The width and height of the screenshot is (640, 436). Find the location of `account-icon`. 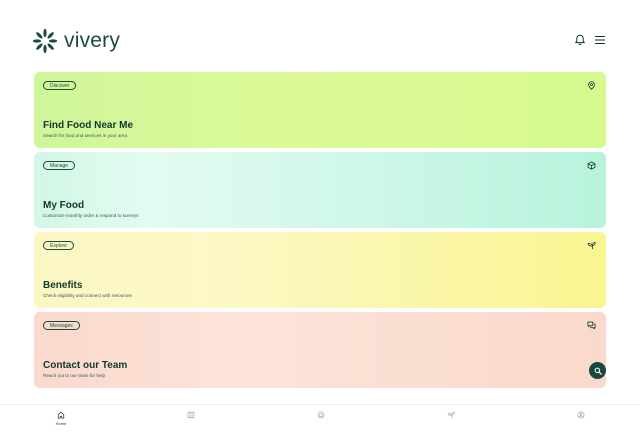

account-icon is located at coordinates (581, 415).